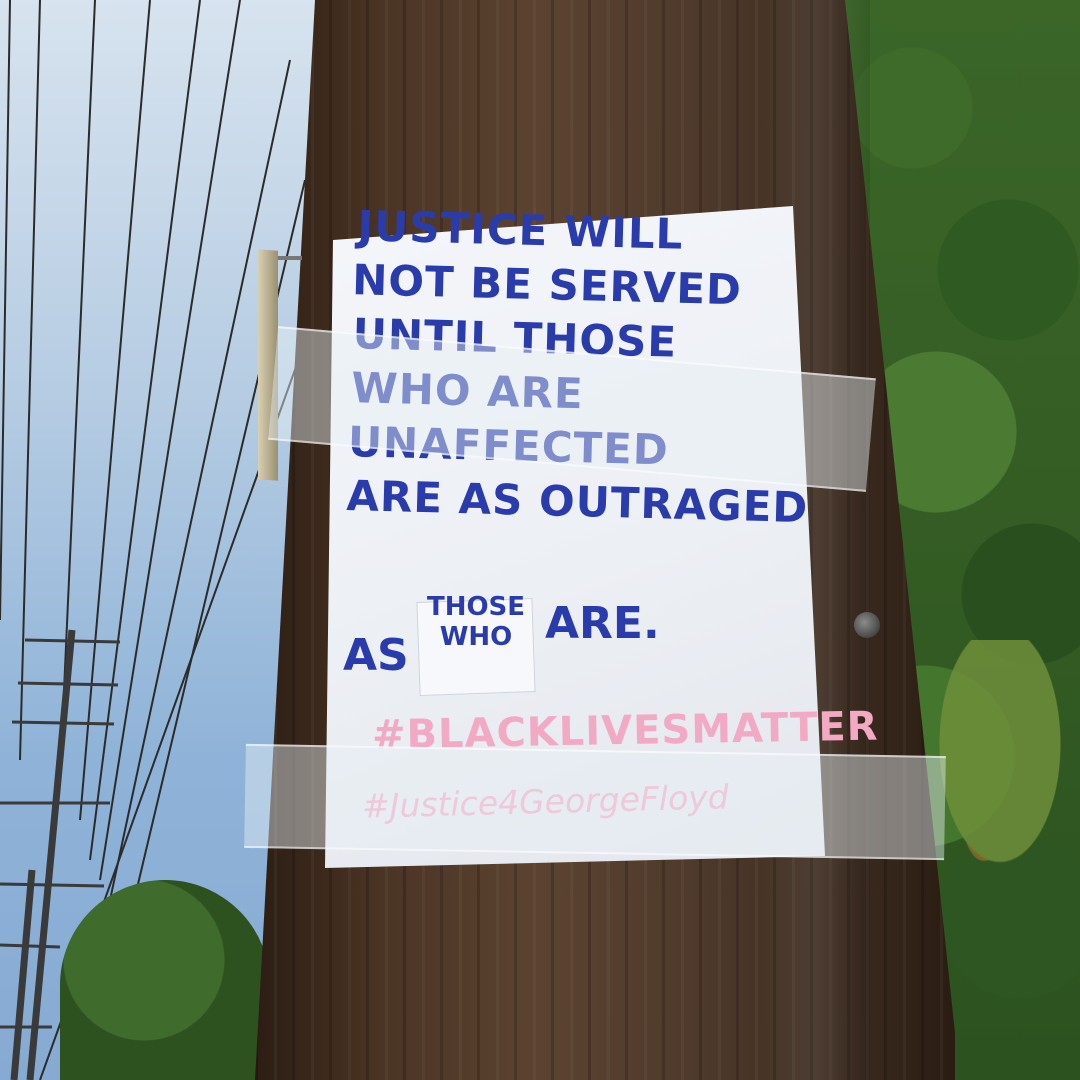  I want to click on pole-bolt, so click(867, 625).